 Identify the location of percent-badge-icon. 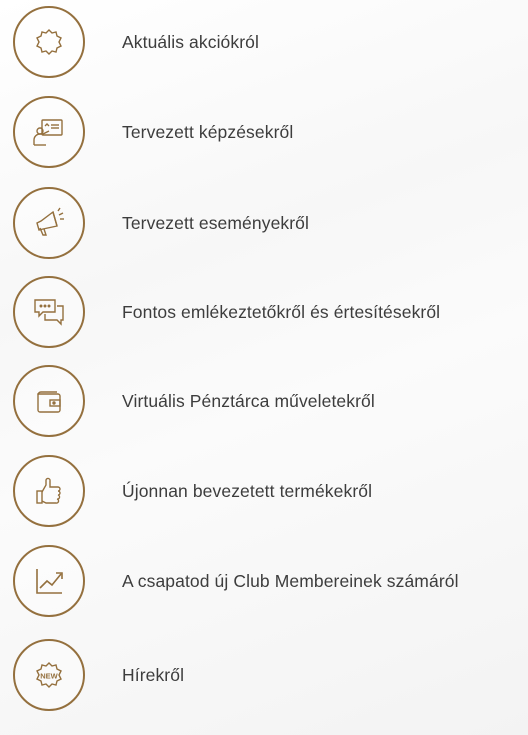
(49, 42).